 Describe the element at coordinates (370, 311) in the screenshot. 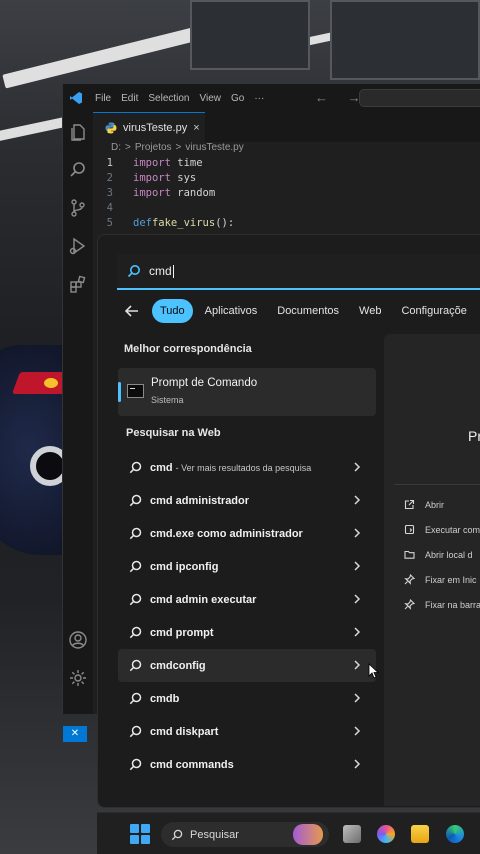

I see `filter-web: Web` at that location.